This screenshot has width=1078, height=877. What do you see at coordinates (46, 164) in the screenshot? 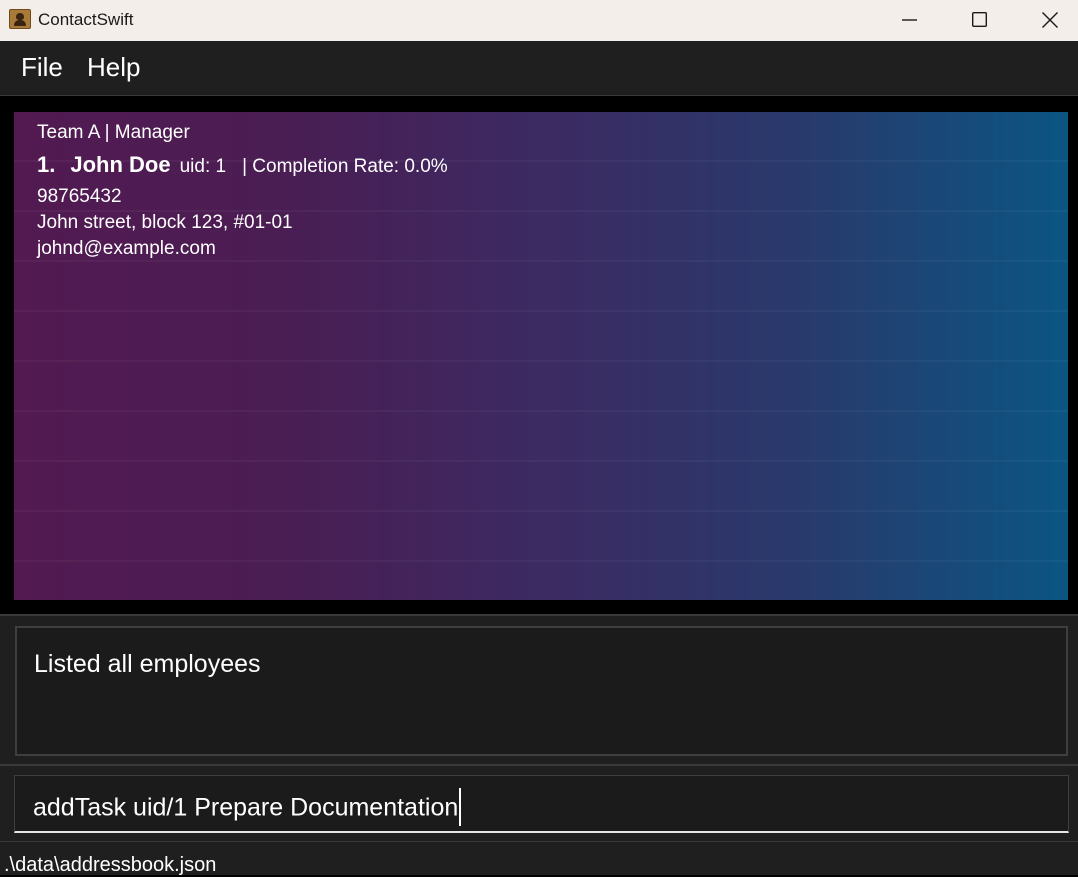
I see `employee-index: 1.` at bounding box center [46, 164].